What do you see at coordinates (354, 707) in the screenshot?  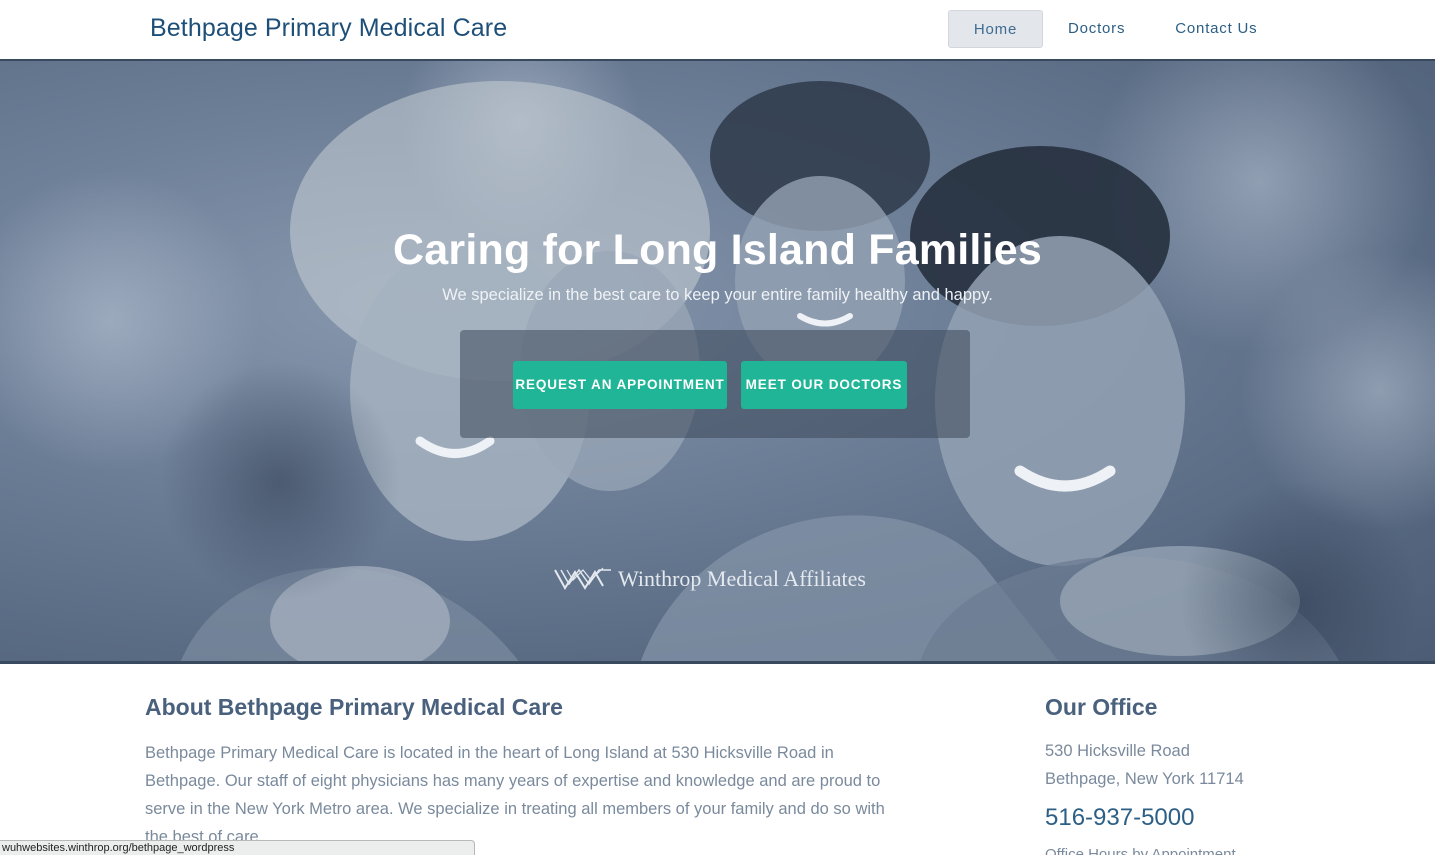 I see `about-heading: About Bethpage Primary Medical Care` at bounding box center [354, 707].